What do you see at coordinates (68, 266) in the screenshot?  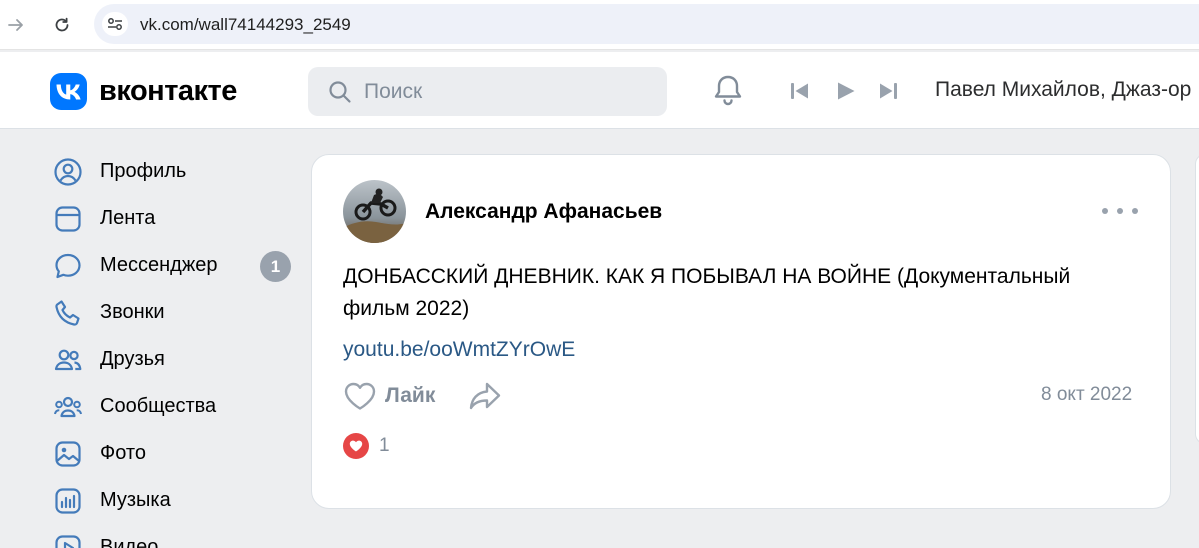 I see `messenger-icon` at bounding box center [68, 266].